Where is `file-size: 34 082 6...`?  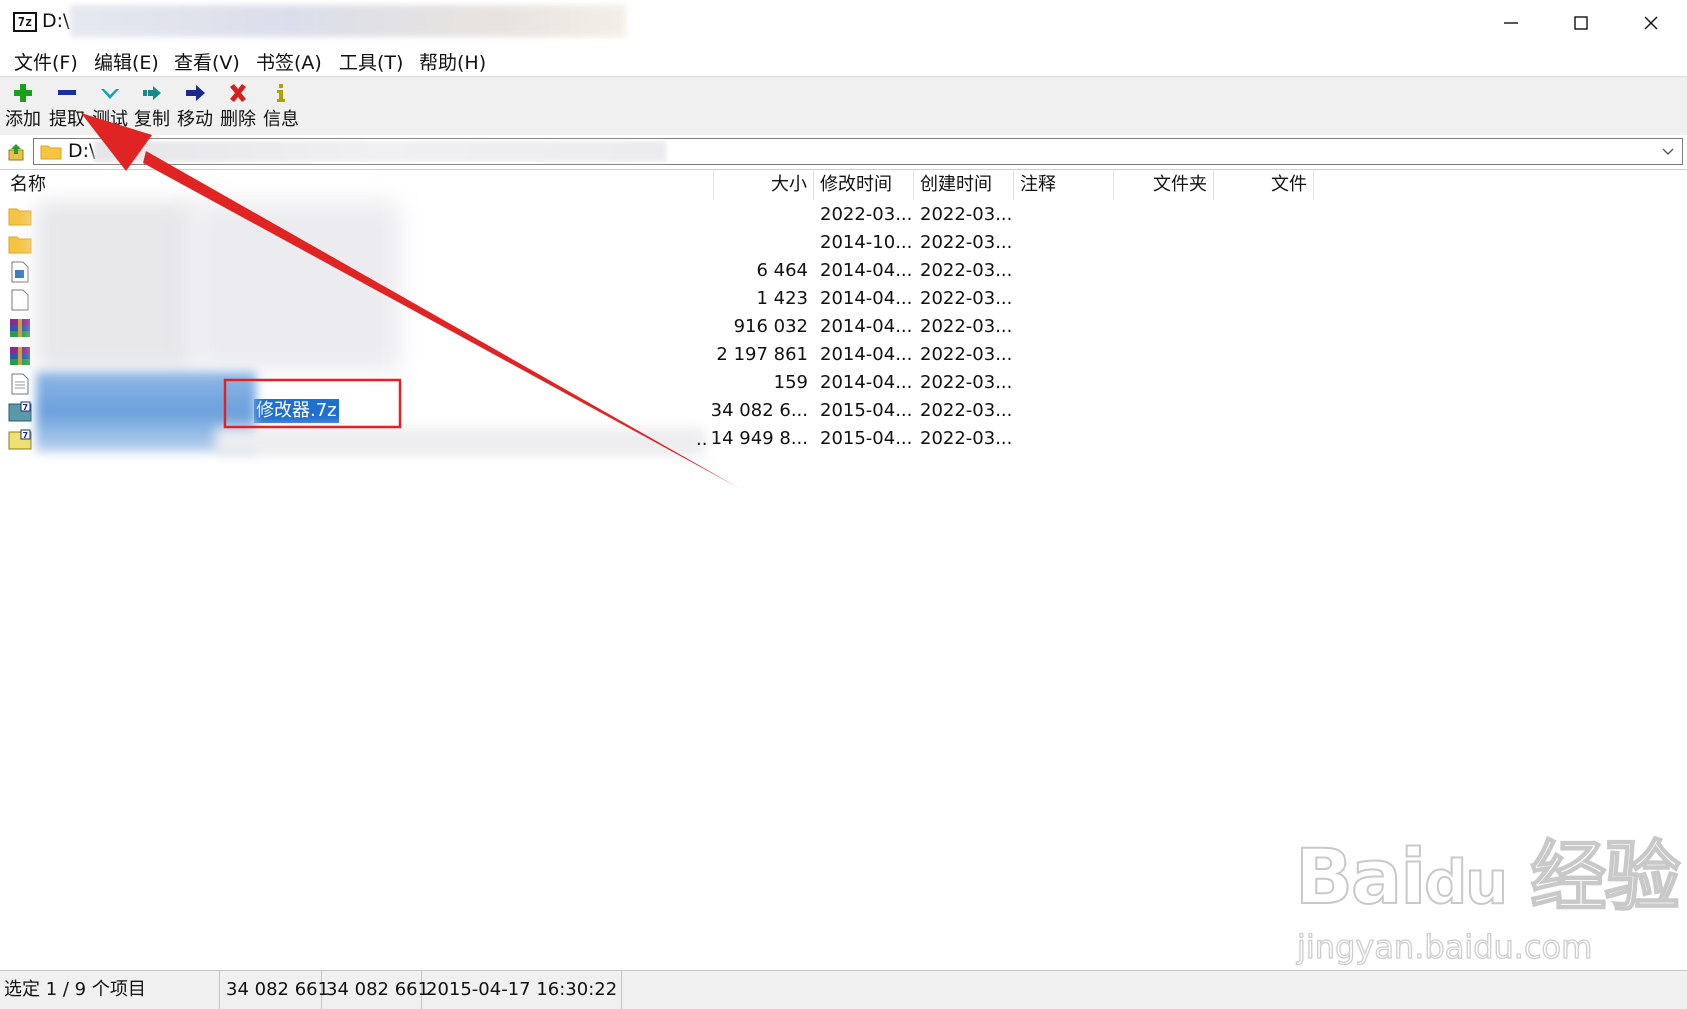
file-size: 34 082 6... is located at coordinates (759, 410).